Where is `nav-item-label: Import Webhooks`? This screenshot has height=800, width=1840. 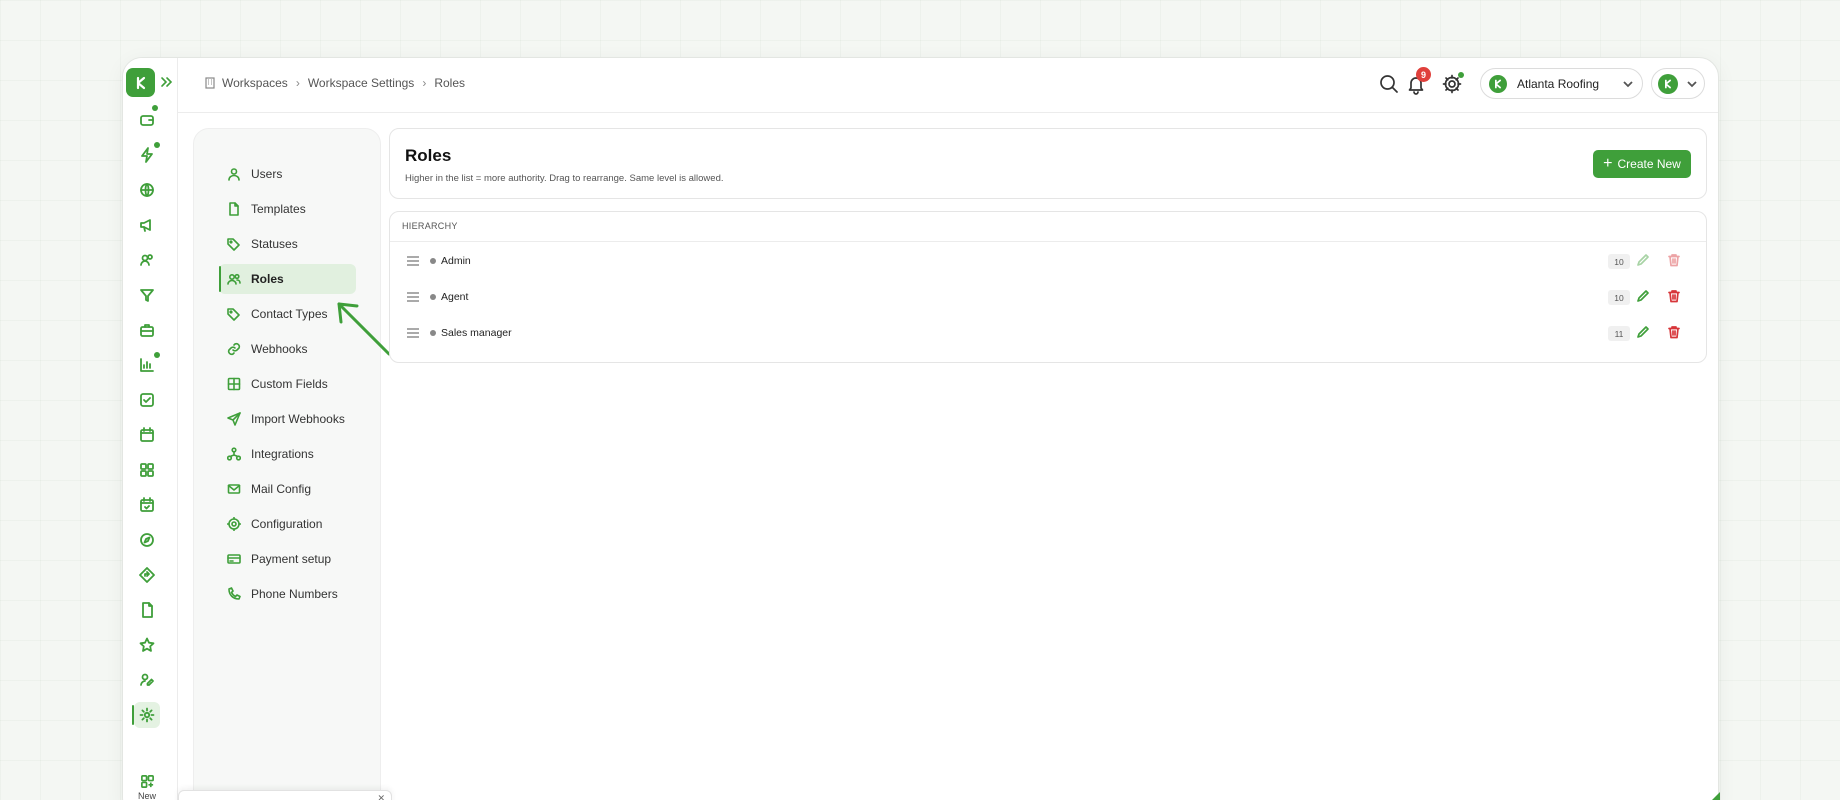 nav-item-label: Import Webhooks is located at coordinates (298, 419).